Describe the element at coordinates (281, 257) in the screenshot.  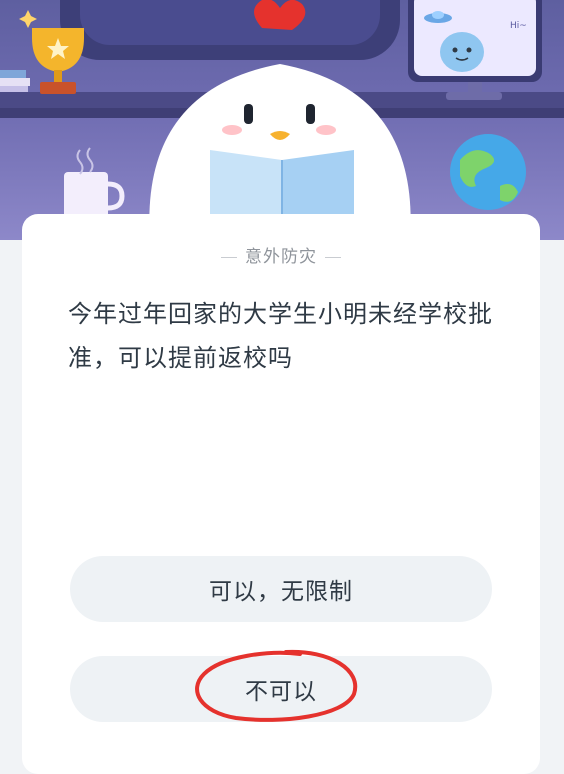
I see `category-text: 意外防灾` at that location.